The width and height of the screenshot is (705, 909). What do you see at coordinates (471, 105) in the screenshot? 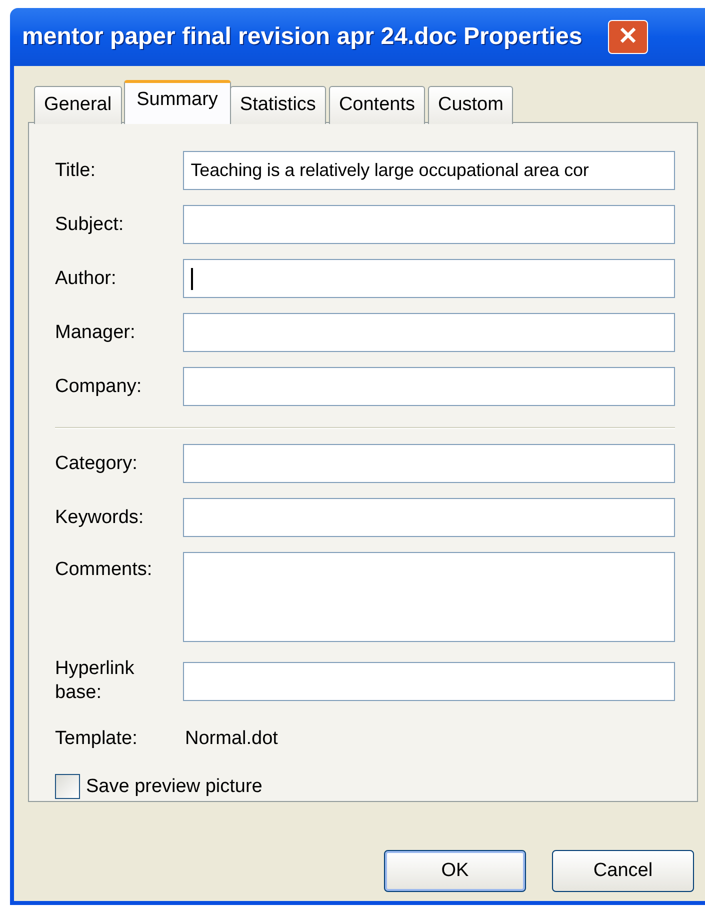
I see `tab: Custom` at bounding box center [471, 105].